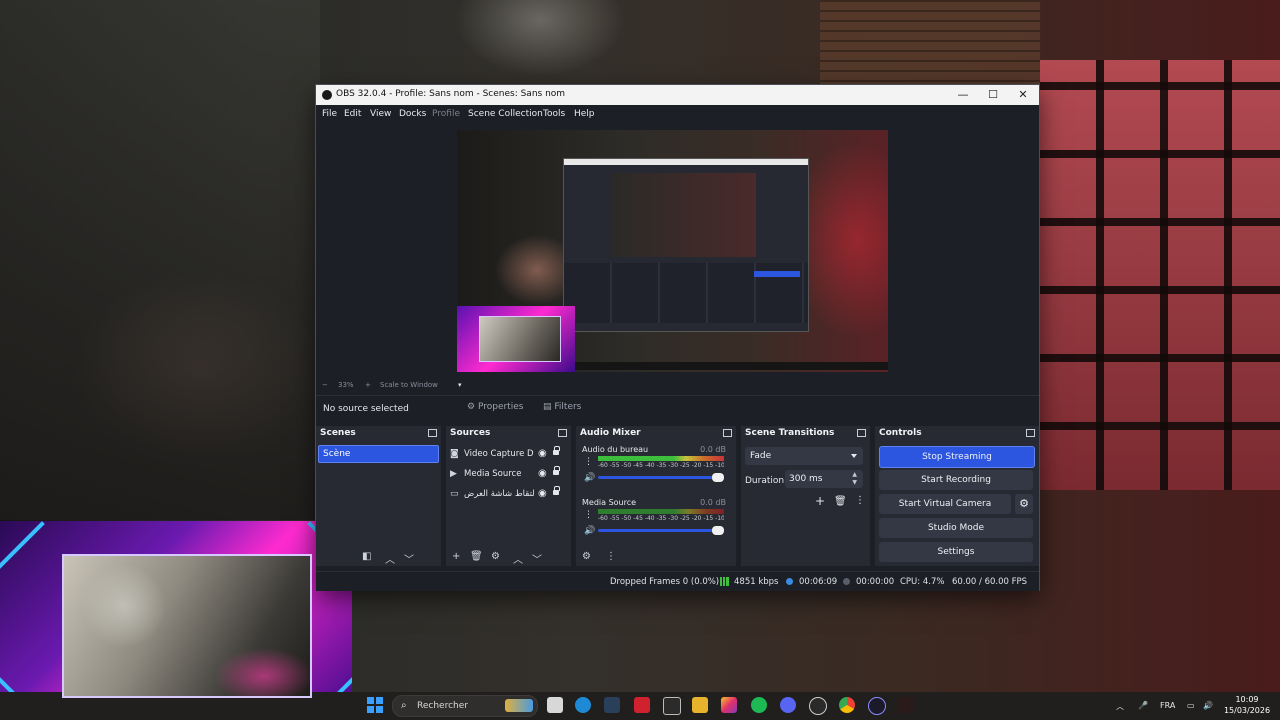 The height and width of the screenshot is (720, 1280). Describe the element at coordinates (495, 409) in the screenshot. I see `properties-button: ⚙ Properties` at that location.